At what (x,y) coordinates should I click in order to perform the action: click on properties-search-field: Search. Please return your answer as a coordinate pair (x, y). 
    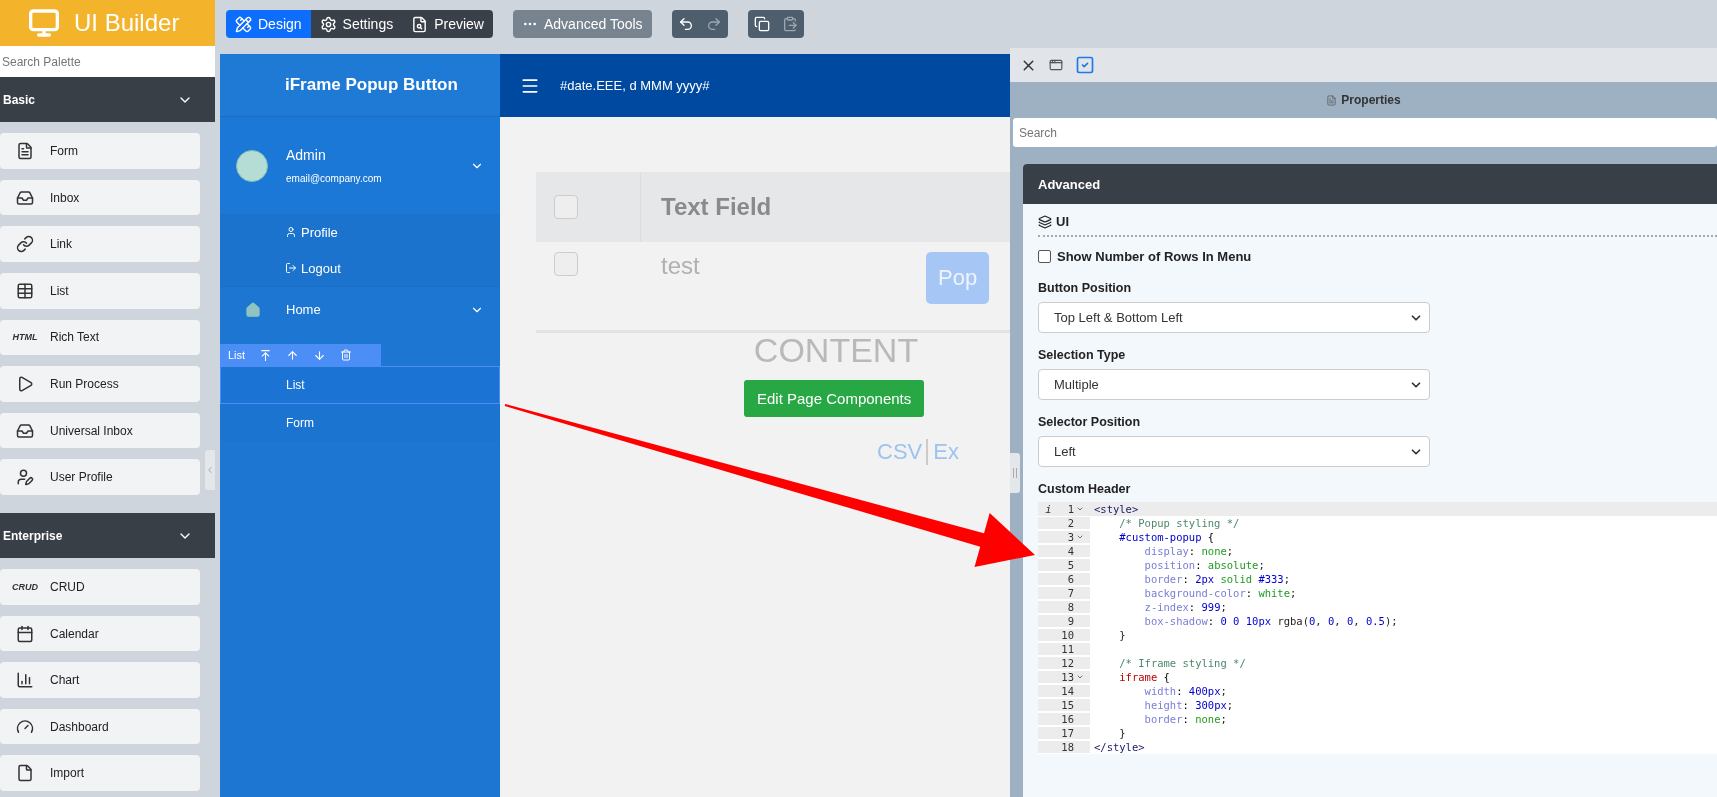
    Looking at the image, I should click on (1365, 132).